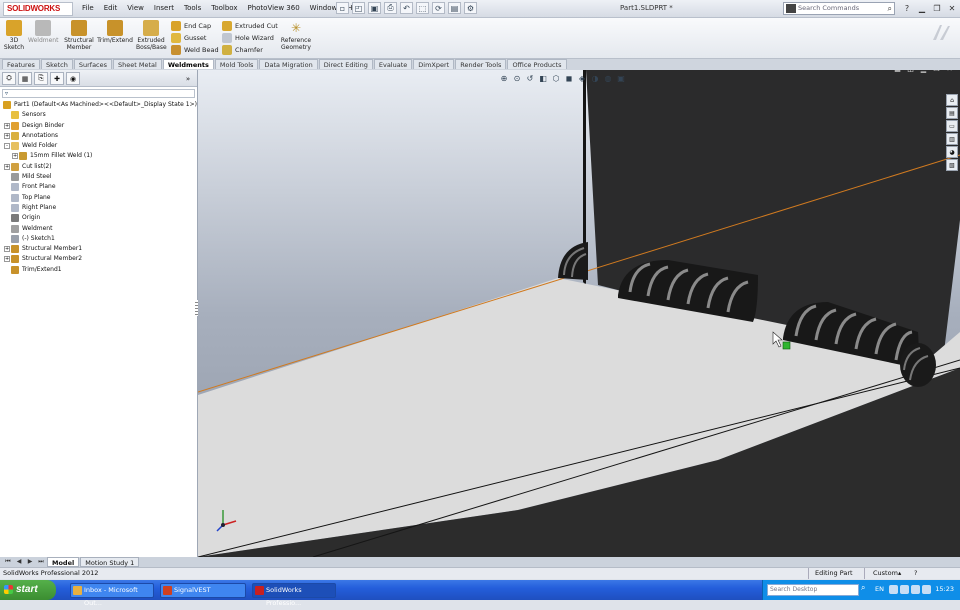 The width and height of the screenshot is (960, 610). What do you see at coordinates (504, 78) in the screenshot?
I see `zoom-to-fit-icon: ⊕` at bounding box center [504, 78].